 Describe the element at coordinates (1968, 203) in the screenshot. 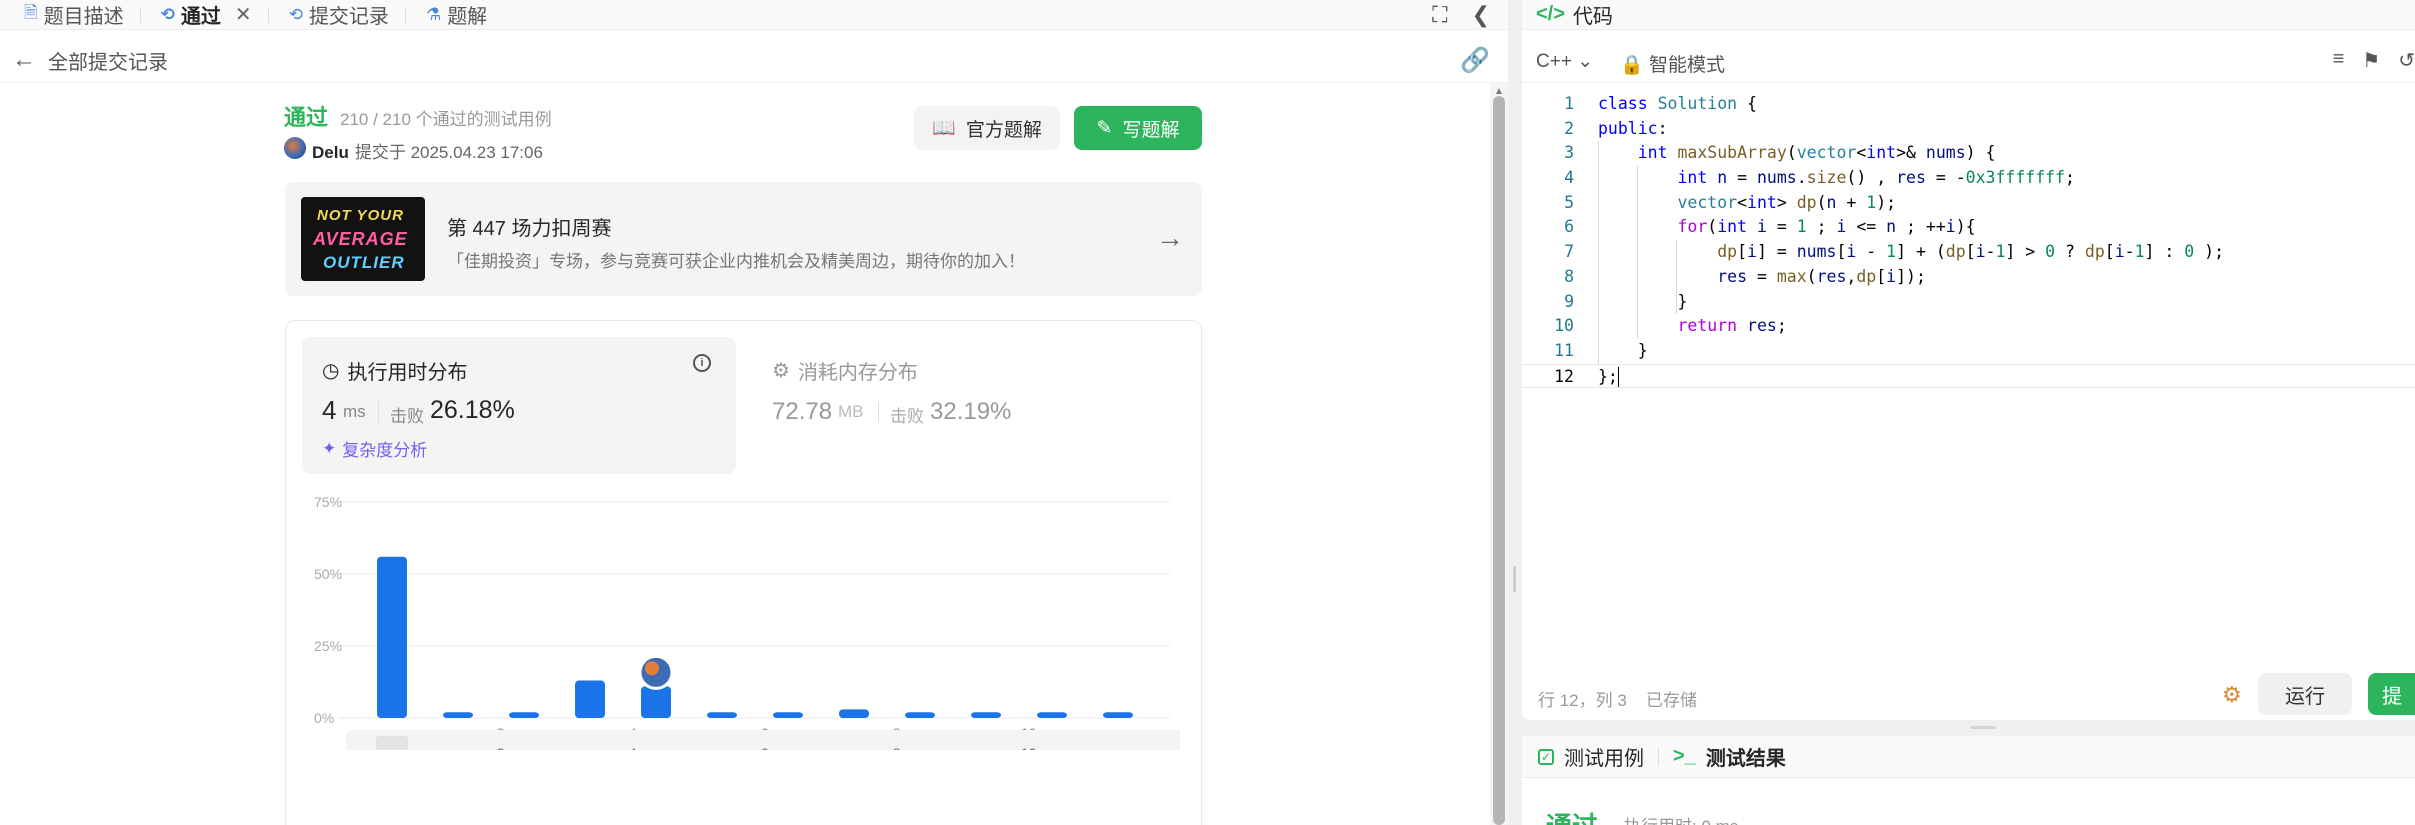

I see `code-line: 5 vector<int> dp(n + 1);` at that location.